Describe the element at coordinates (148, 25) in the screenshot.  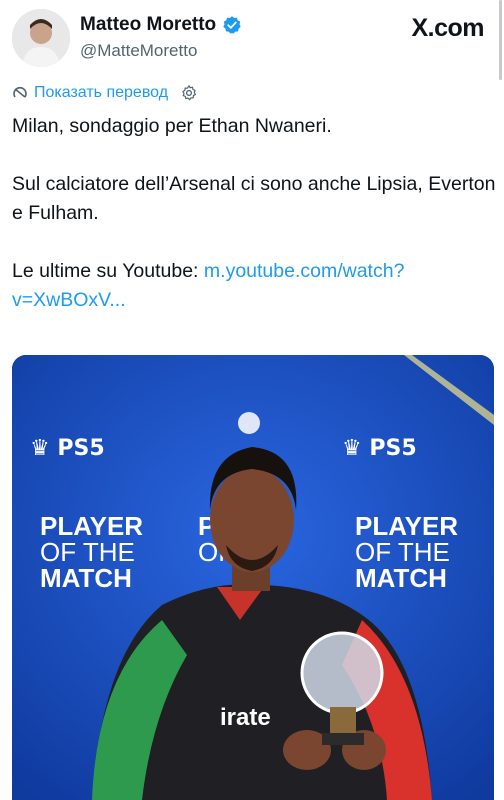
I see `display-name: Matteo Moretto` at that location.